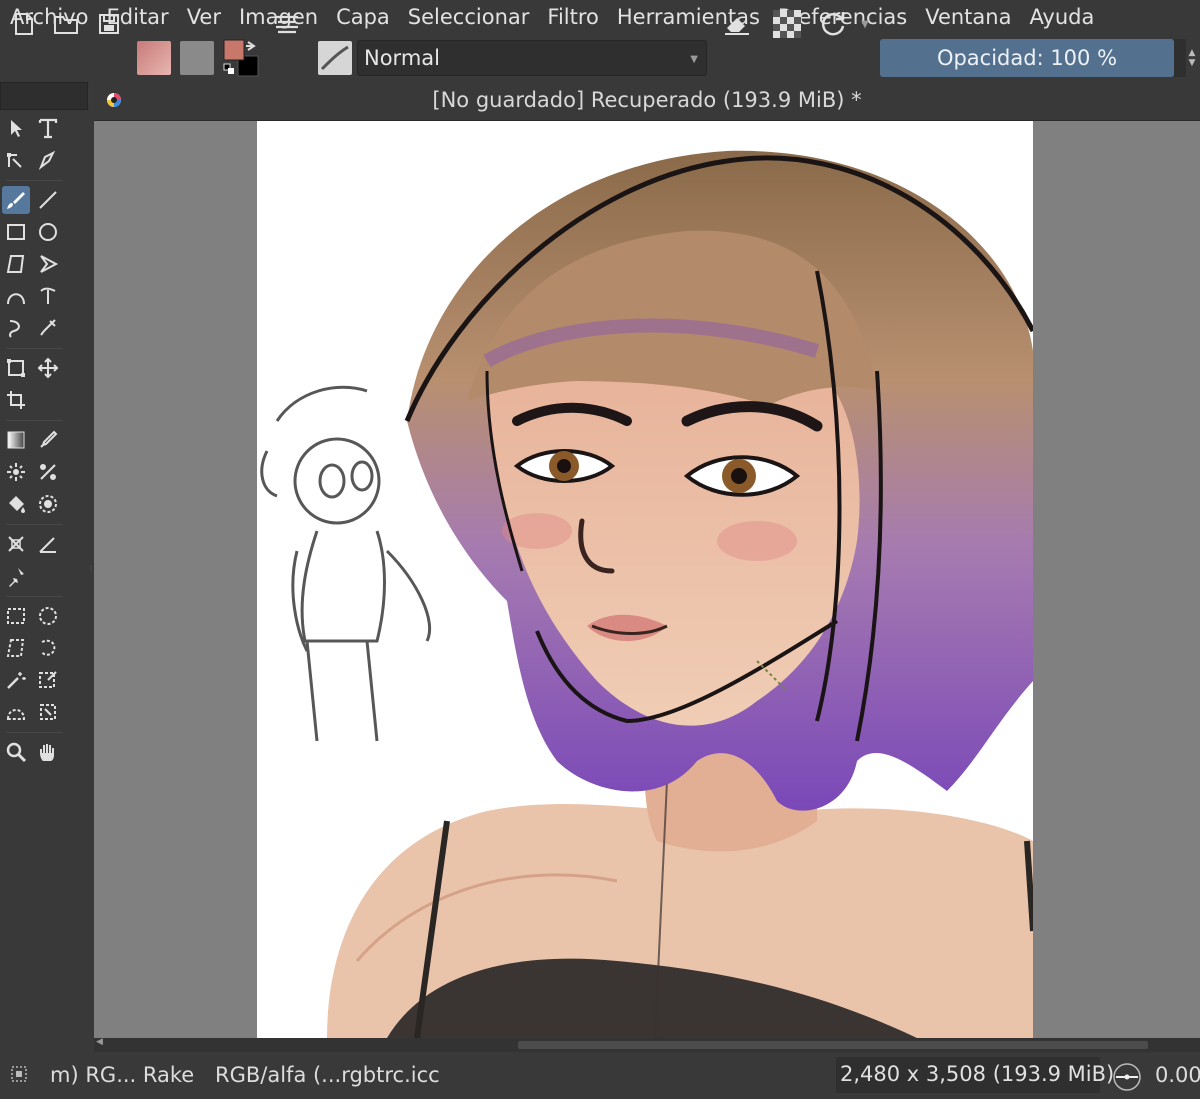 The width and height of the screenshot is (1200, 1099). What do you see at coordinates (1127, 1079) in the screenshot?
I see `rotation-icon` at bounding box center [1127, 1079].